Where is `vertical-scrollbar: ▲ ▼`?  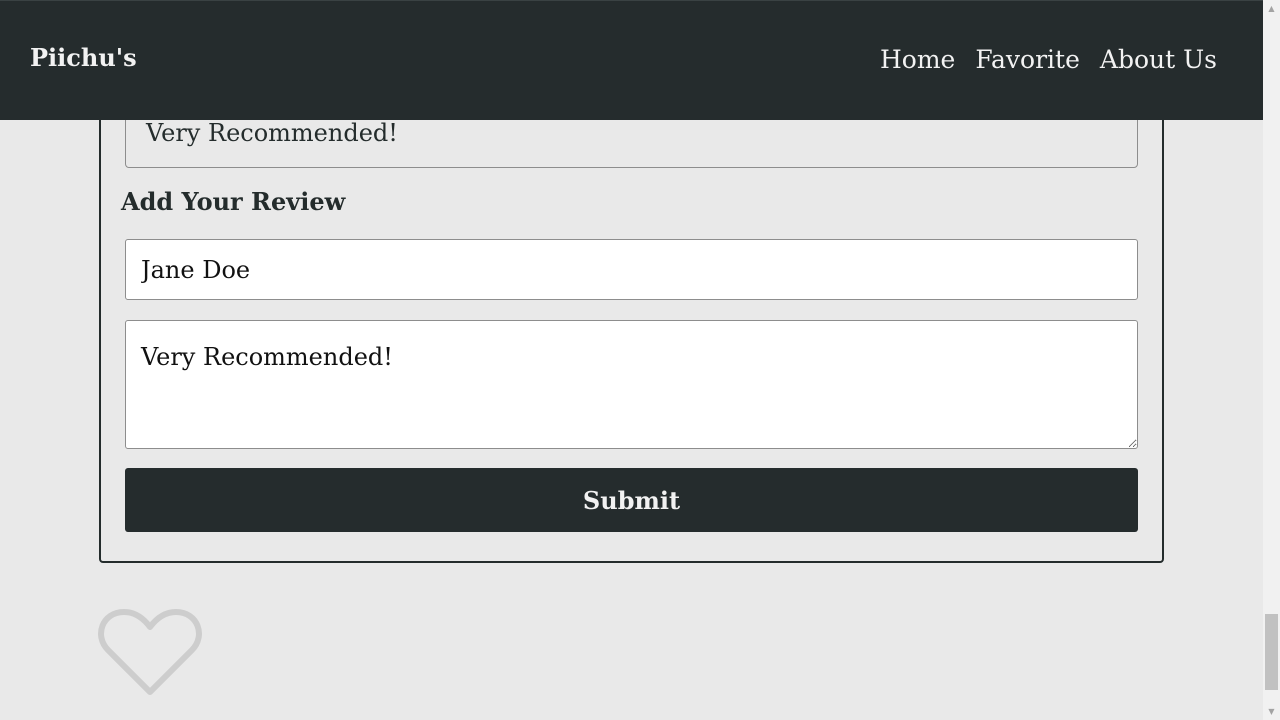 vertical-scrollbar: ▲ ▼ is located at coordinates (1271, 360).